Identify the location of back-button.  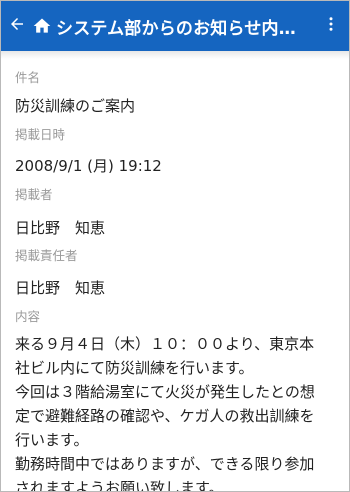
(17, 26).